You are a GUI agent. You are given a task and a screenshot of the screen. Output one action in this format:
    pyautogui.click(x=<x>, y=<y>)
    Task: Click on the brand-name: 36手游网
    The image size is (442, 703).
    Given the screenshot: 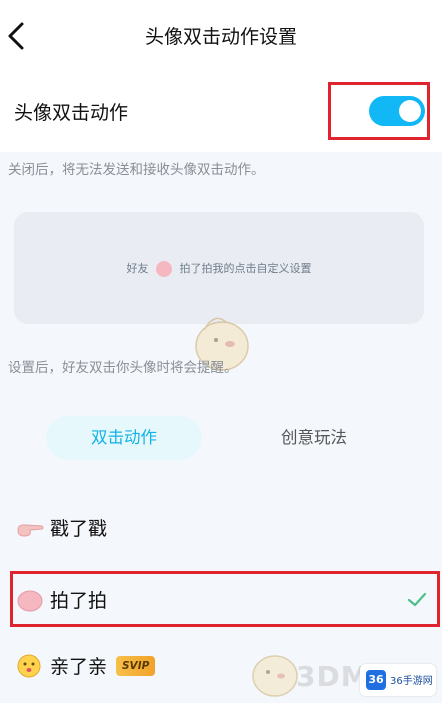 What is the action you would take?
    pyautogui.click(x=411, y=681)
    